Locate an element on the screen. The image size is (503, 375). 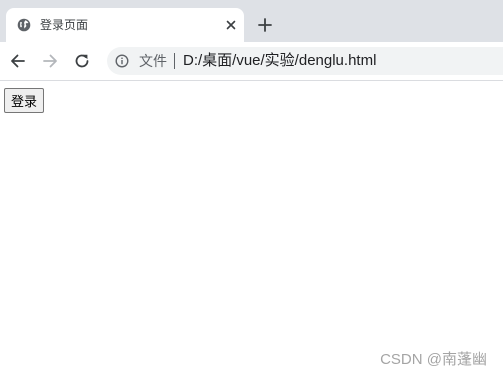
tab-title: 登录页面 is located at coordinates (64, 25).